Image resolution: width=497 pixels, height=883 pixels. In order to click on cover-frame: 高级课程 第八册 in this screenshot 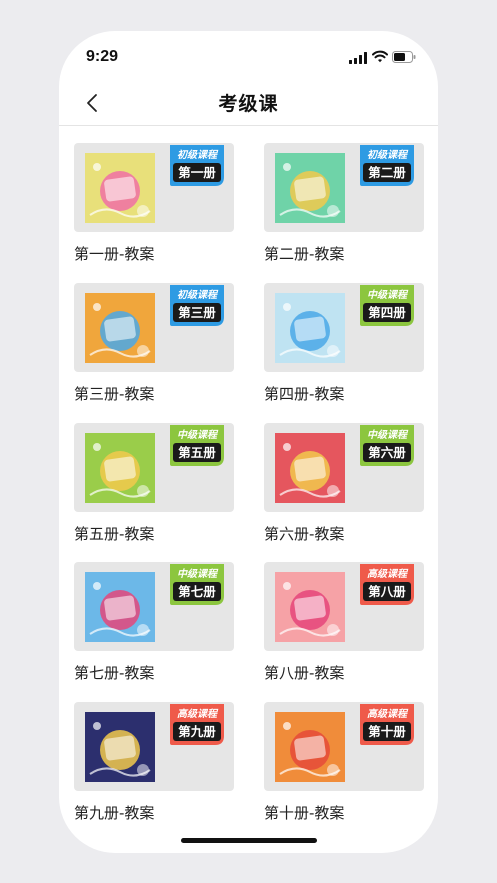, I will do `click(344, 606)`.